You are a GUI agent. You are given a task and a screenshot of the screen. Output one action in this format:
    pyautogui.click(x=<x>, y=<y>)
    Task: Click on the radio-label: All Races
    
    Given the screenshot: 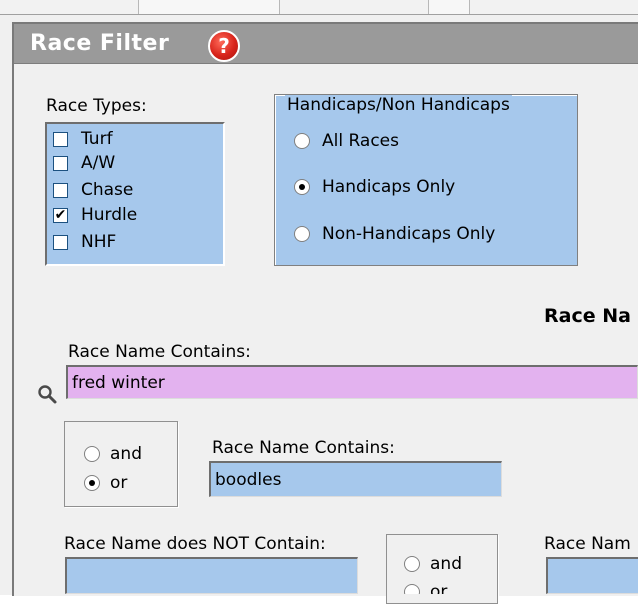 What is the action you would take?
    pyautogui.click(x=360, y=141)
    